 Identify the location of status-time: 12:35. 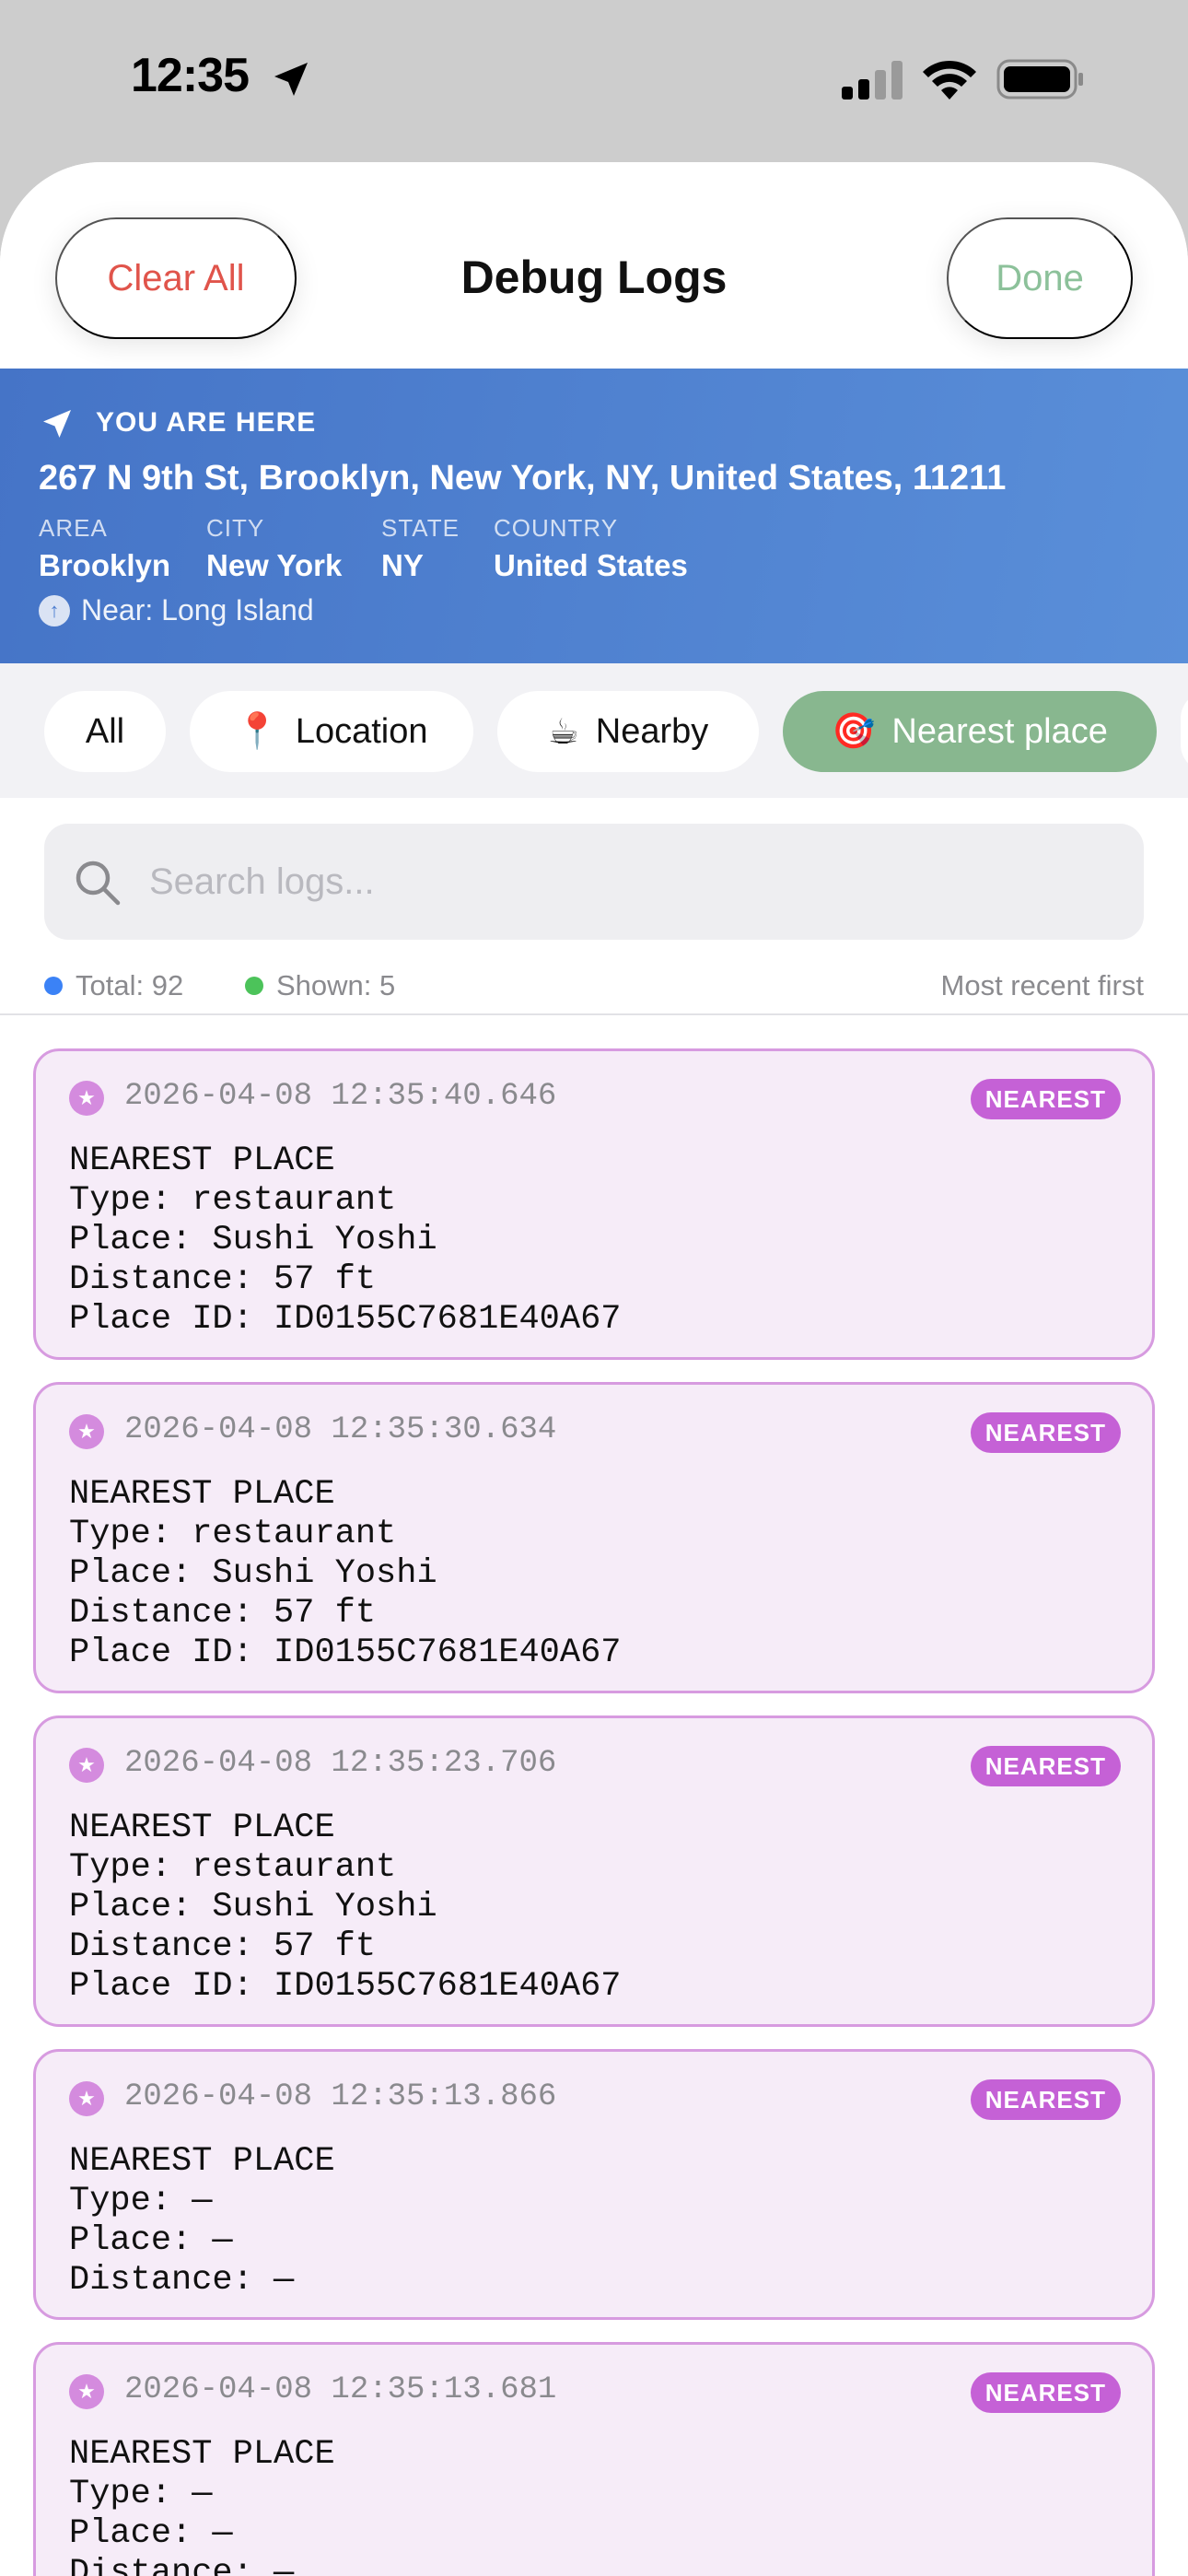
(190, 75).